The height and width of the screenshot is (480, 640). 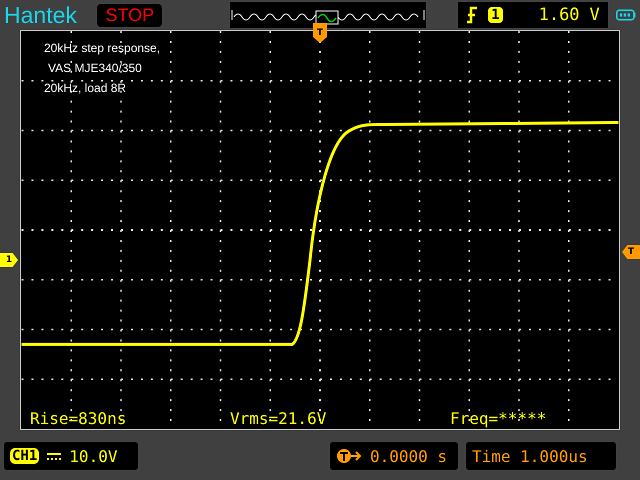 What do you see at coordinates (595, 15) in the screenshot?
I see `trigger-unit: V` at bounding box center [595, 15].